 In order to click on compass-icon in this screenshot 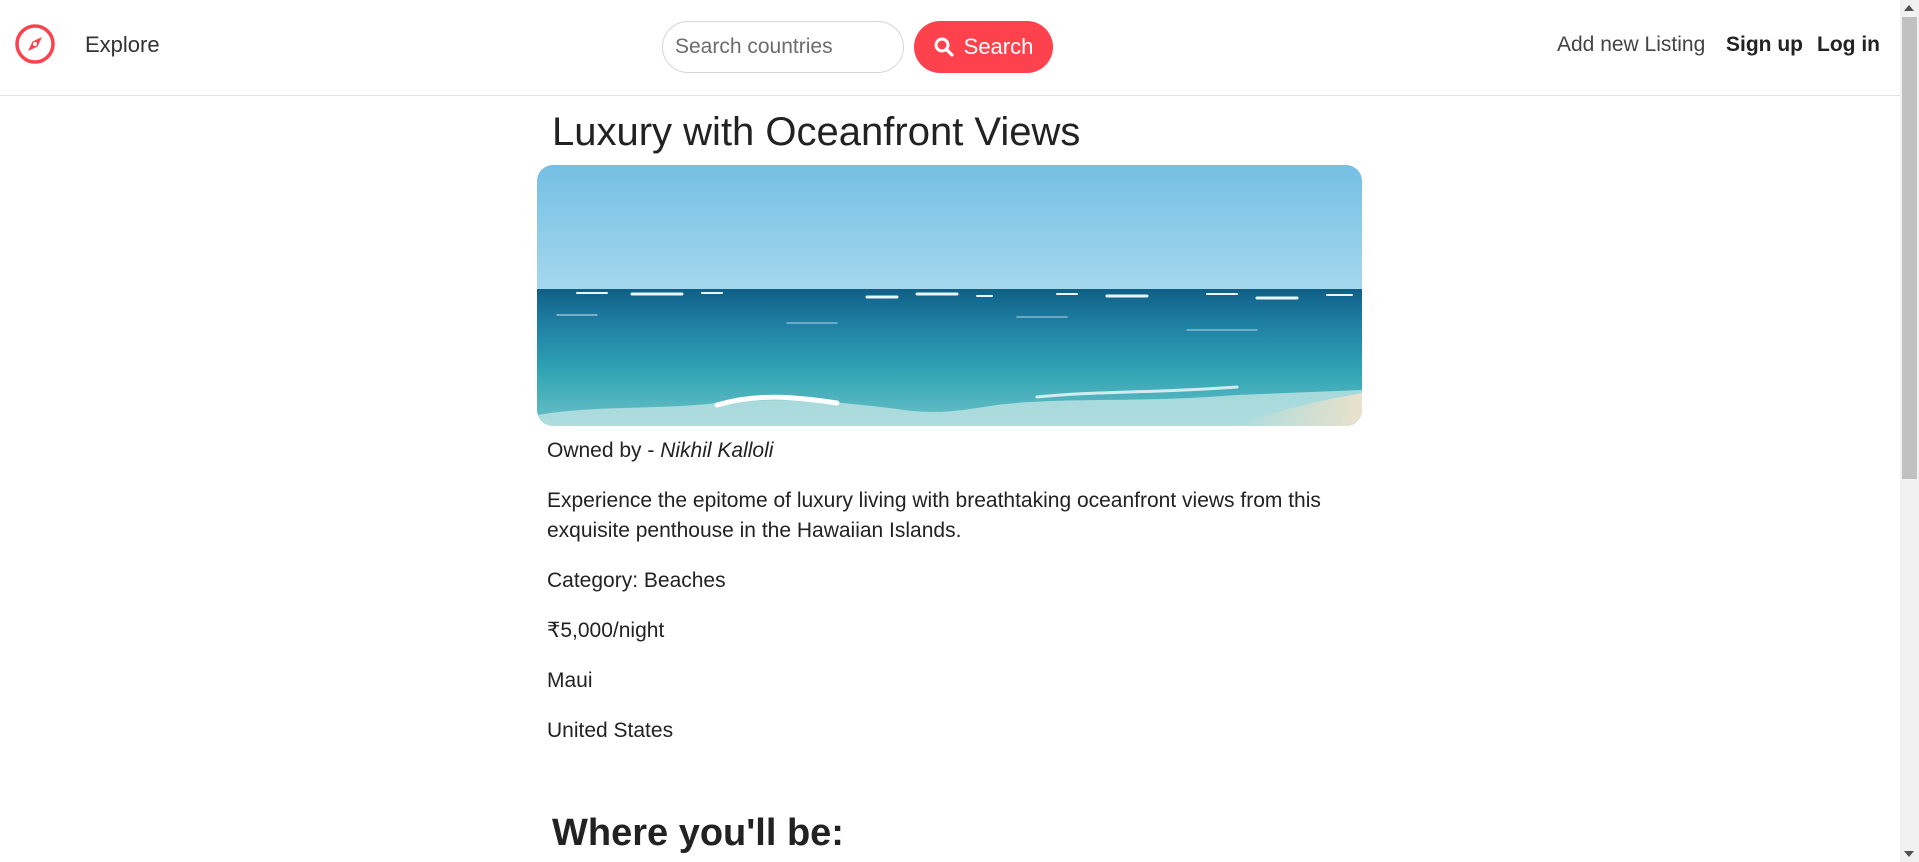, I will do `click(35, 44)`.